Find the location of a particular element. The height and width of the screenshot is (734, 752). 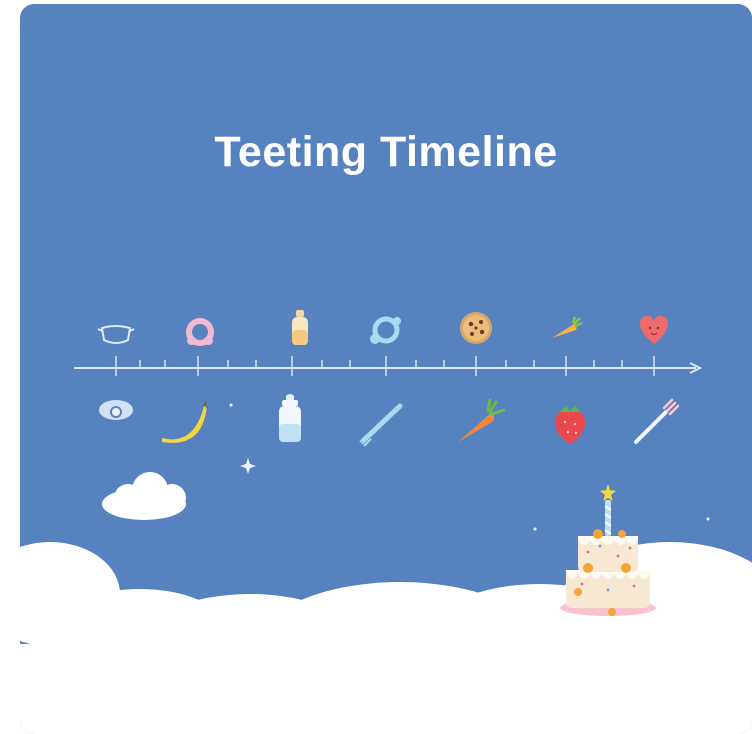

spoon-icon is located at coordinates (381, 425).